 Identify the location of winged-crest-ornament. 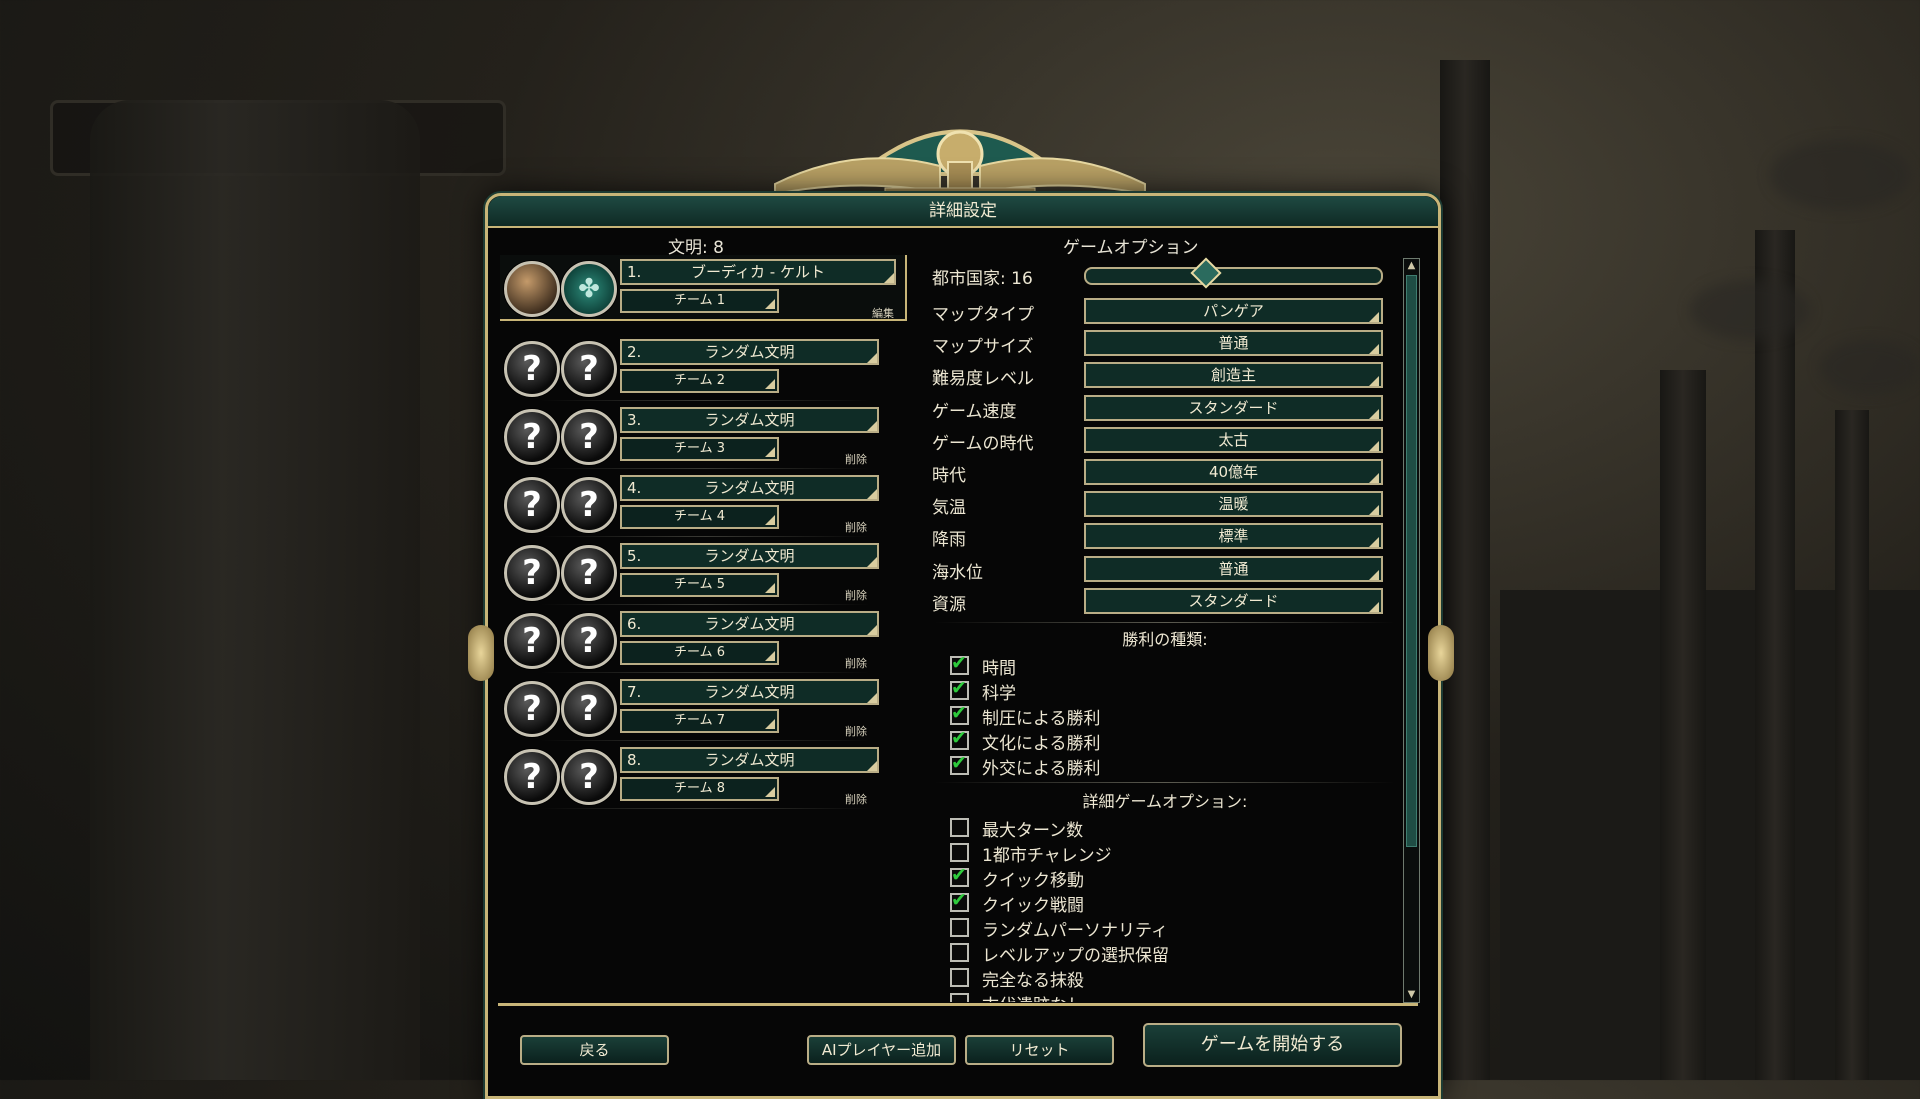
(960, 164).